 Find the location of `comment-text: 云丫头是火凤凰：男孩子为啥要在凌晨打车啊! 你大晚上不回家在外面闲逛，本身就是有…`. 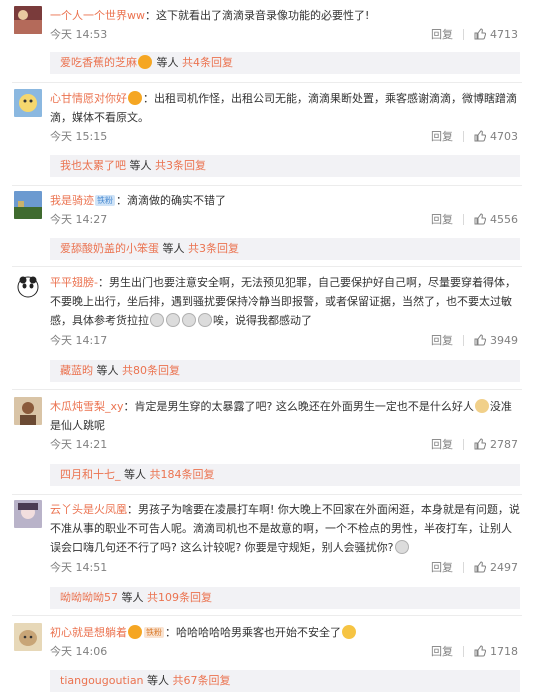

comment-text: 云丫头是火凤凰：男孩子为啥要在凌晨打车啊! 你大晚上不回家在外面闲逛，本身就是有… is located at coordinates (285, 528).